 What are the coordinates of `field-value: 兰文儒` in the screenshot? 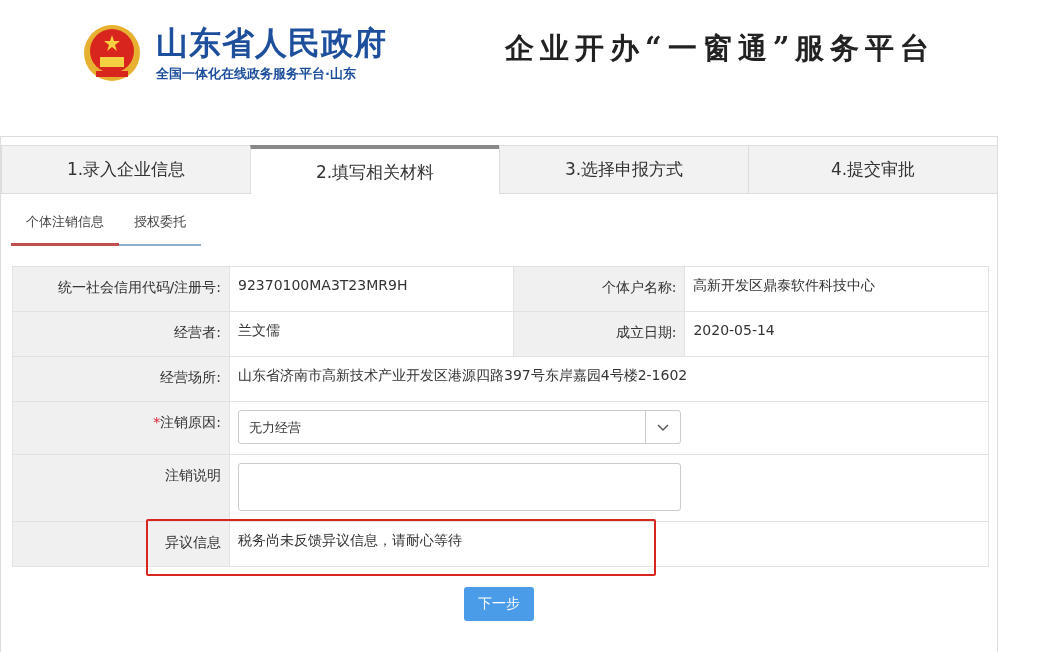 It's located at (371, 334).